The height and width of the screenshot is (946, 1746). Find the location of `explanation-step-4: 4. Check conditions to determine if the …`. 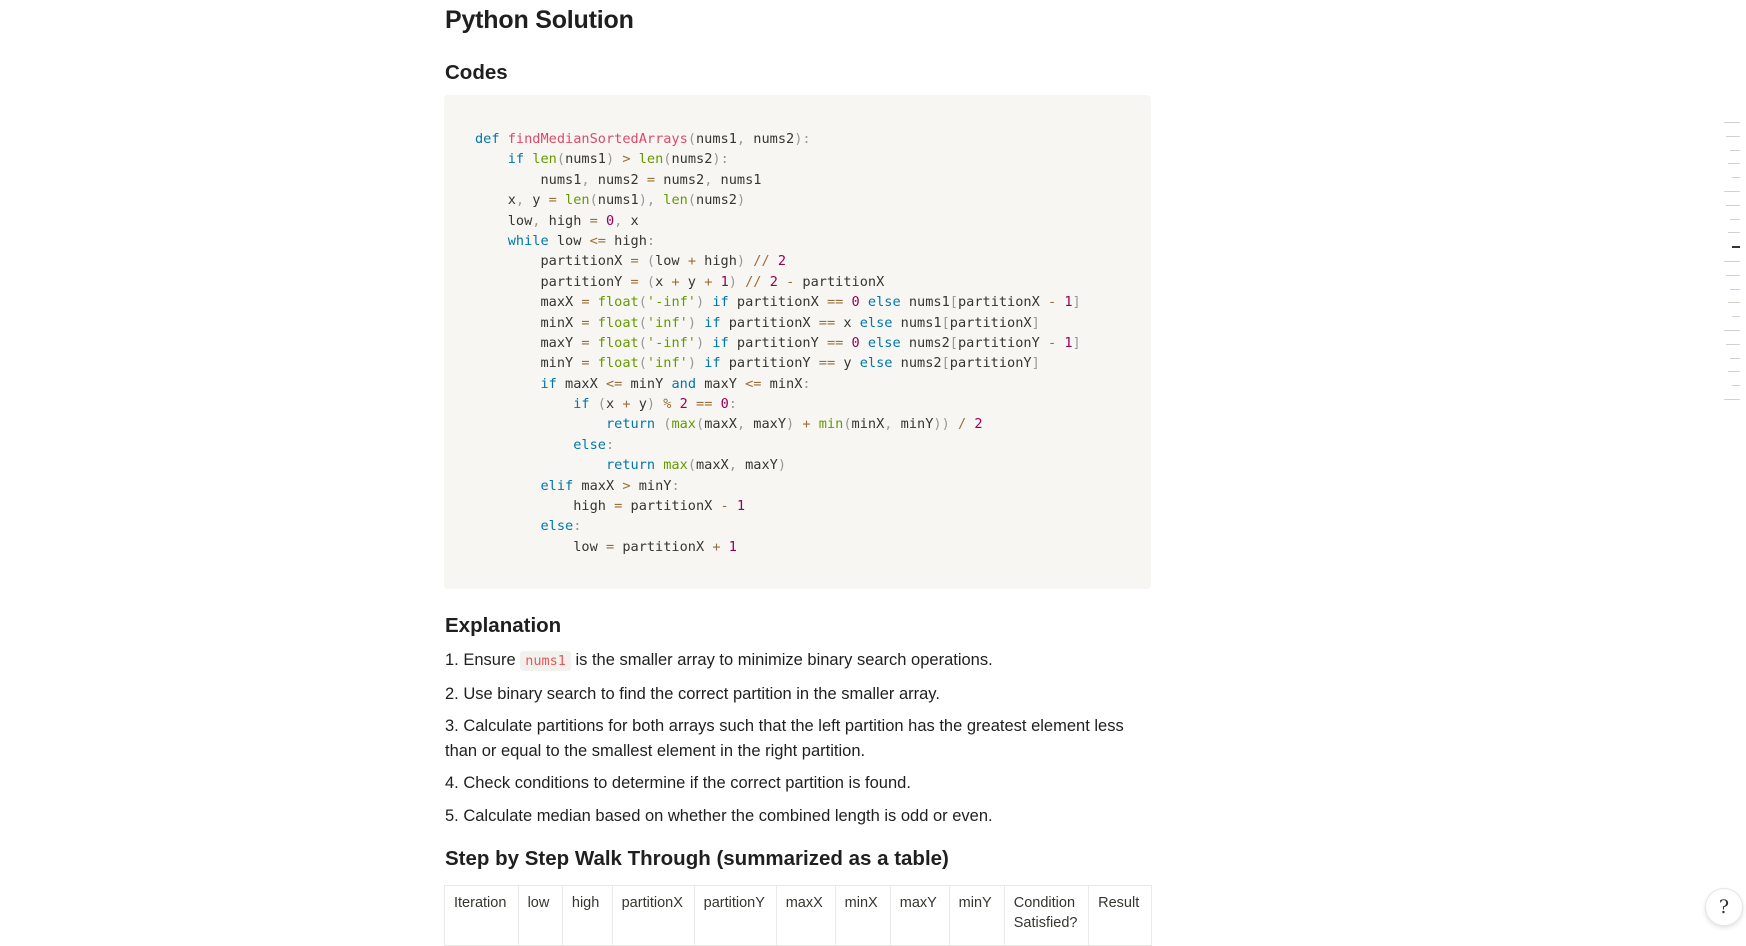

explanation-step-4: 4. Check conditions to determine if the … is located at coordinates (678, 783).